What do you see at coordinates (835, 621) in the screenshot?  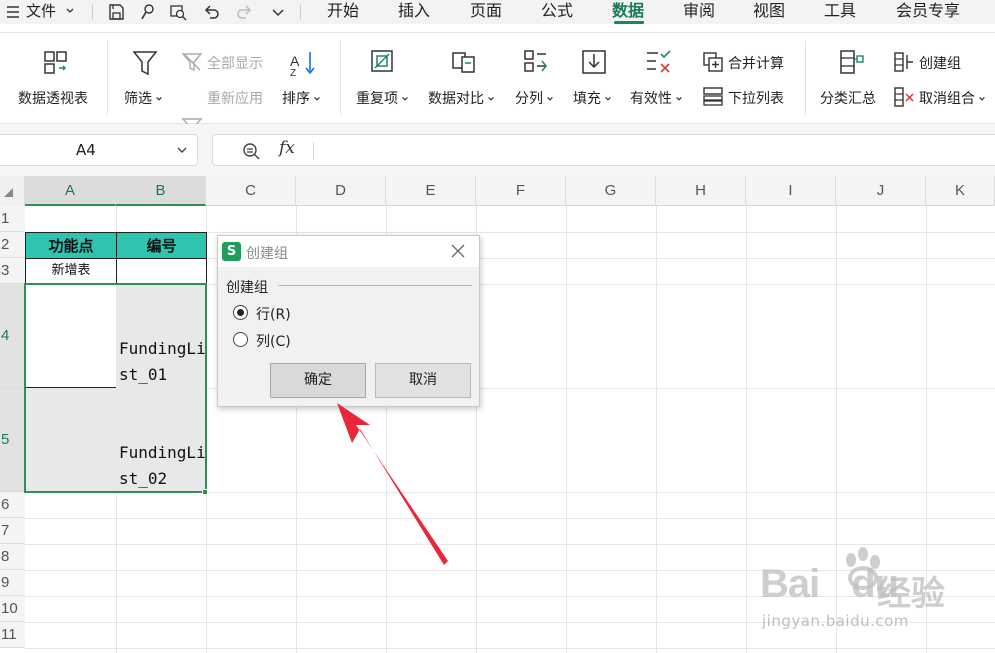 I see `watermark-url: jingyan.baidu.com` at bounding box center [835, 621].